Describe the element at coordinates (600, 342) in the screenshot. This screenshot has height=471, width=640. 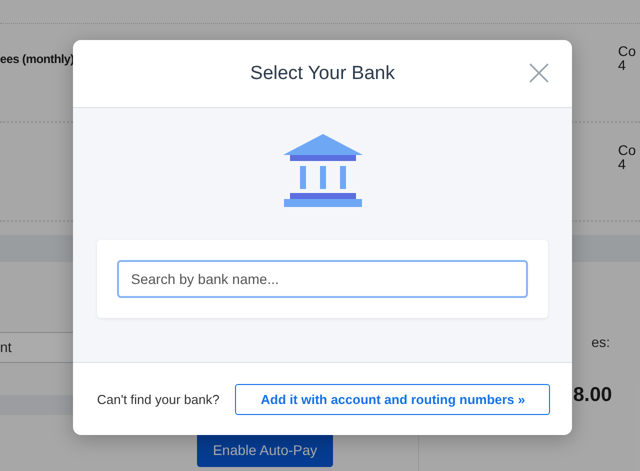
I see `summary-label: es:` at that location.